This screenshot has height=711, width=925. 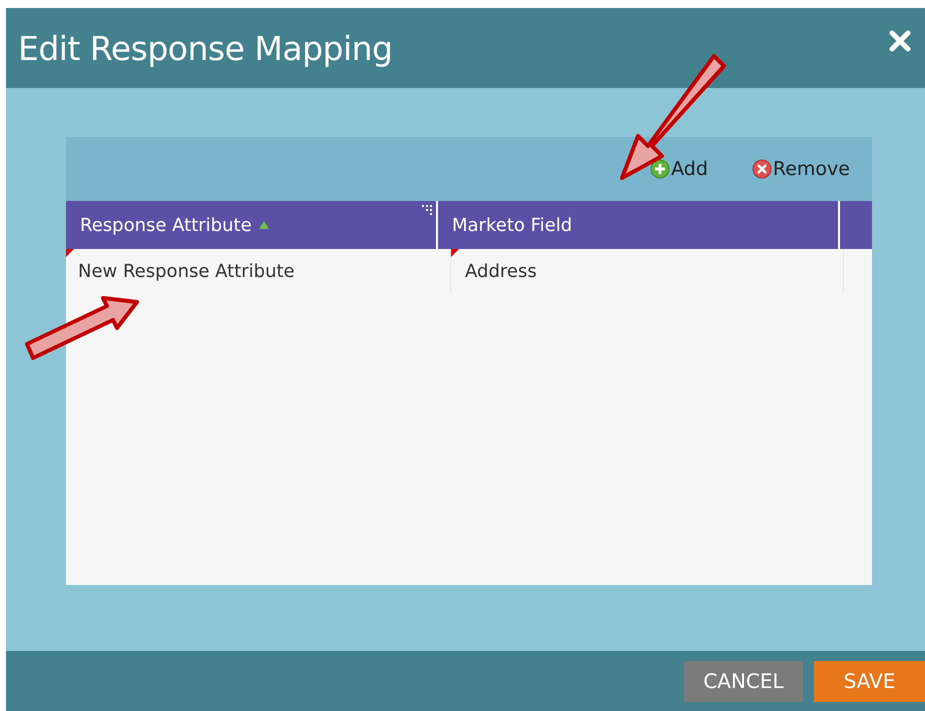 I want to click on column-header: Marketo Field, so click(x=639, y=225).